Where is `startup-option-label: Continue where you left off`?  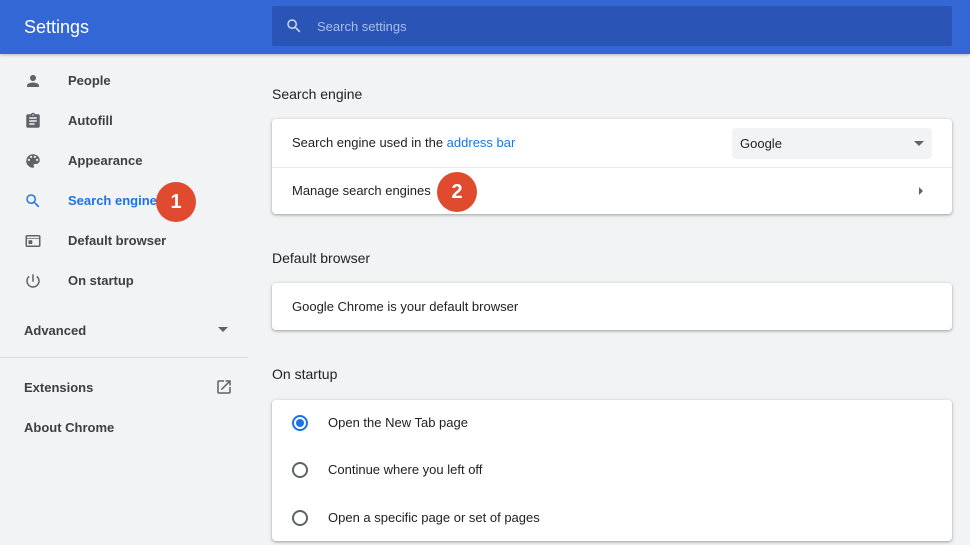 startup-option-label: Continue where you left off is located at coordinates (405, 469).